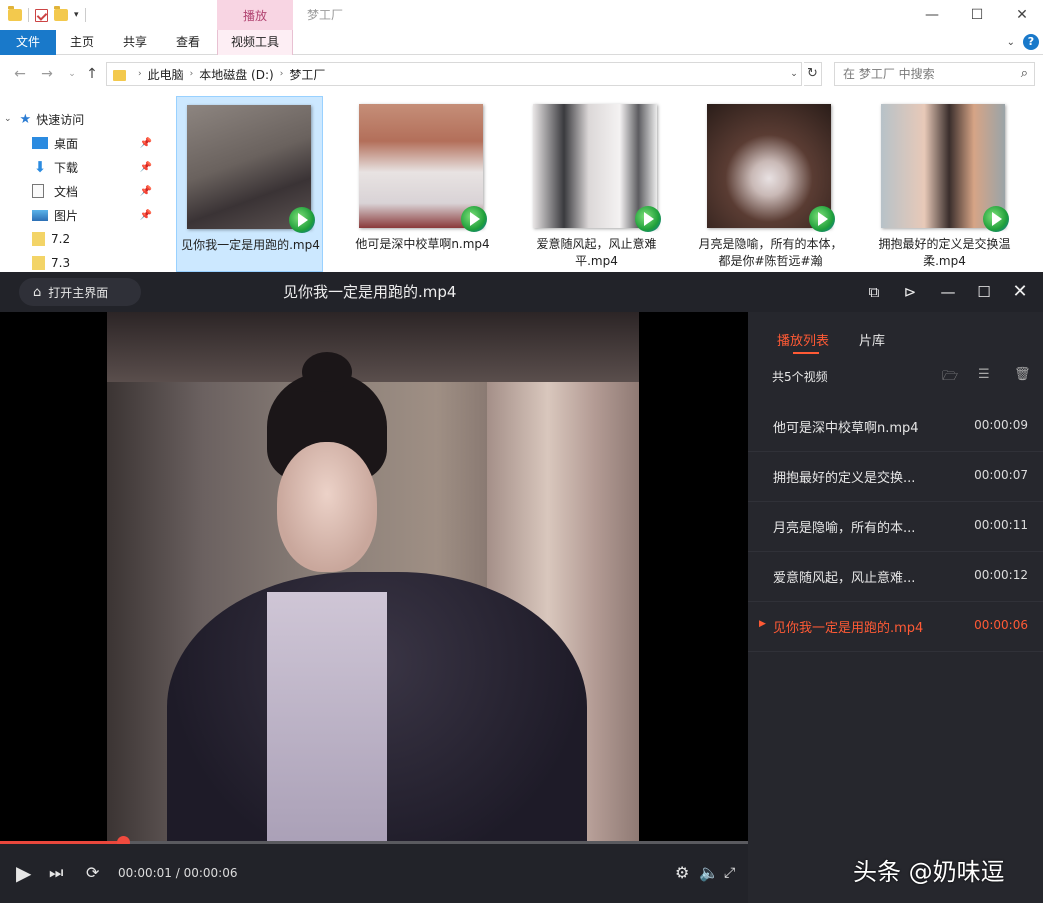  What do you see at coordinates (255, 42) in the screenshot?
I see `tab-video-tools: 视频工具` at bounding box center [255, 42].